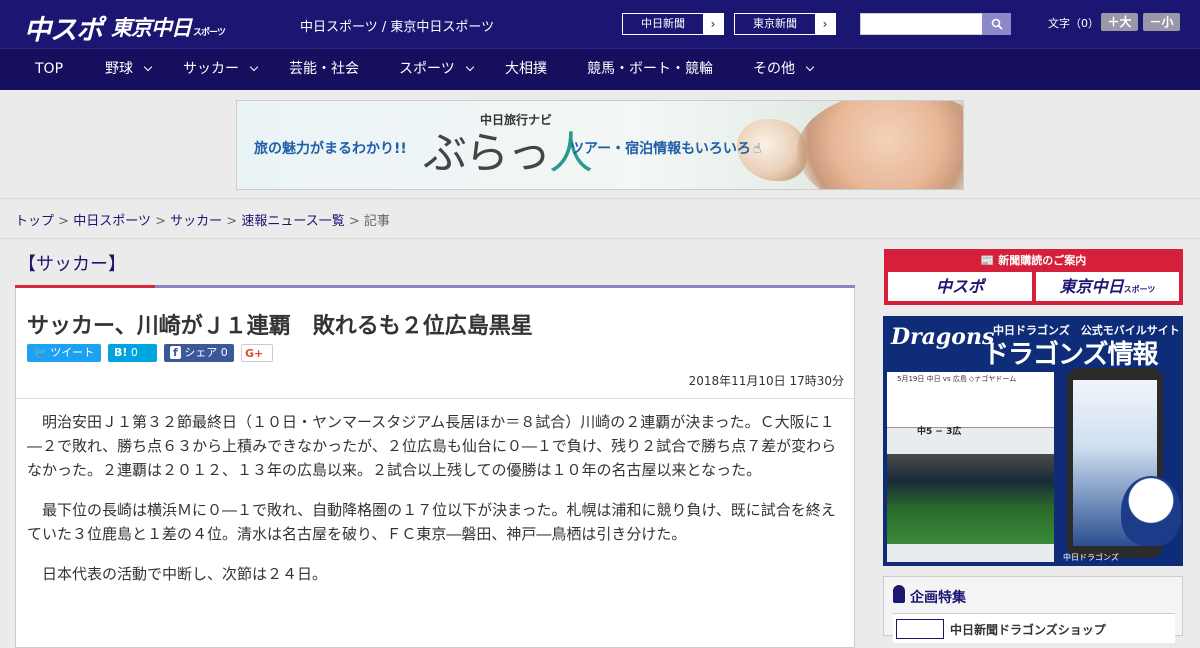 The image size is (1200, 648). I want to click on feature-thumbnail, so click(920, 629).